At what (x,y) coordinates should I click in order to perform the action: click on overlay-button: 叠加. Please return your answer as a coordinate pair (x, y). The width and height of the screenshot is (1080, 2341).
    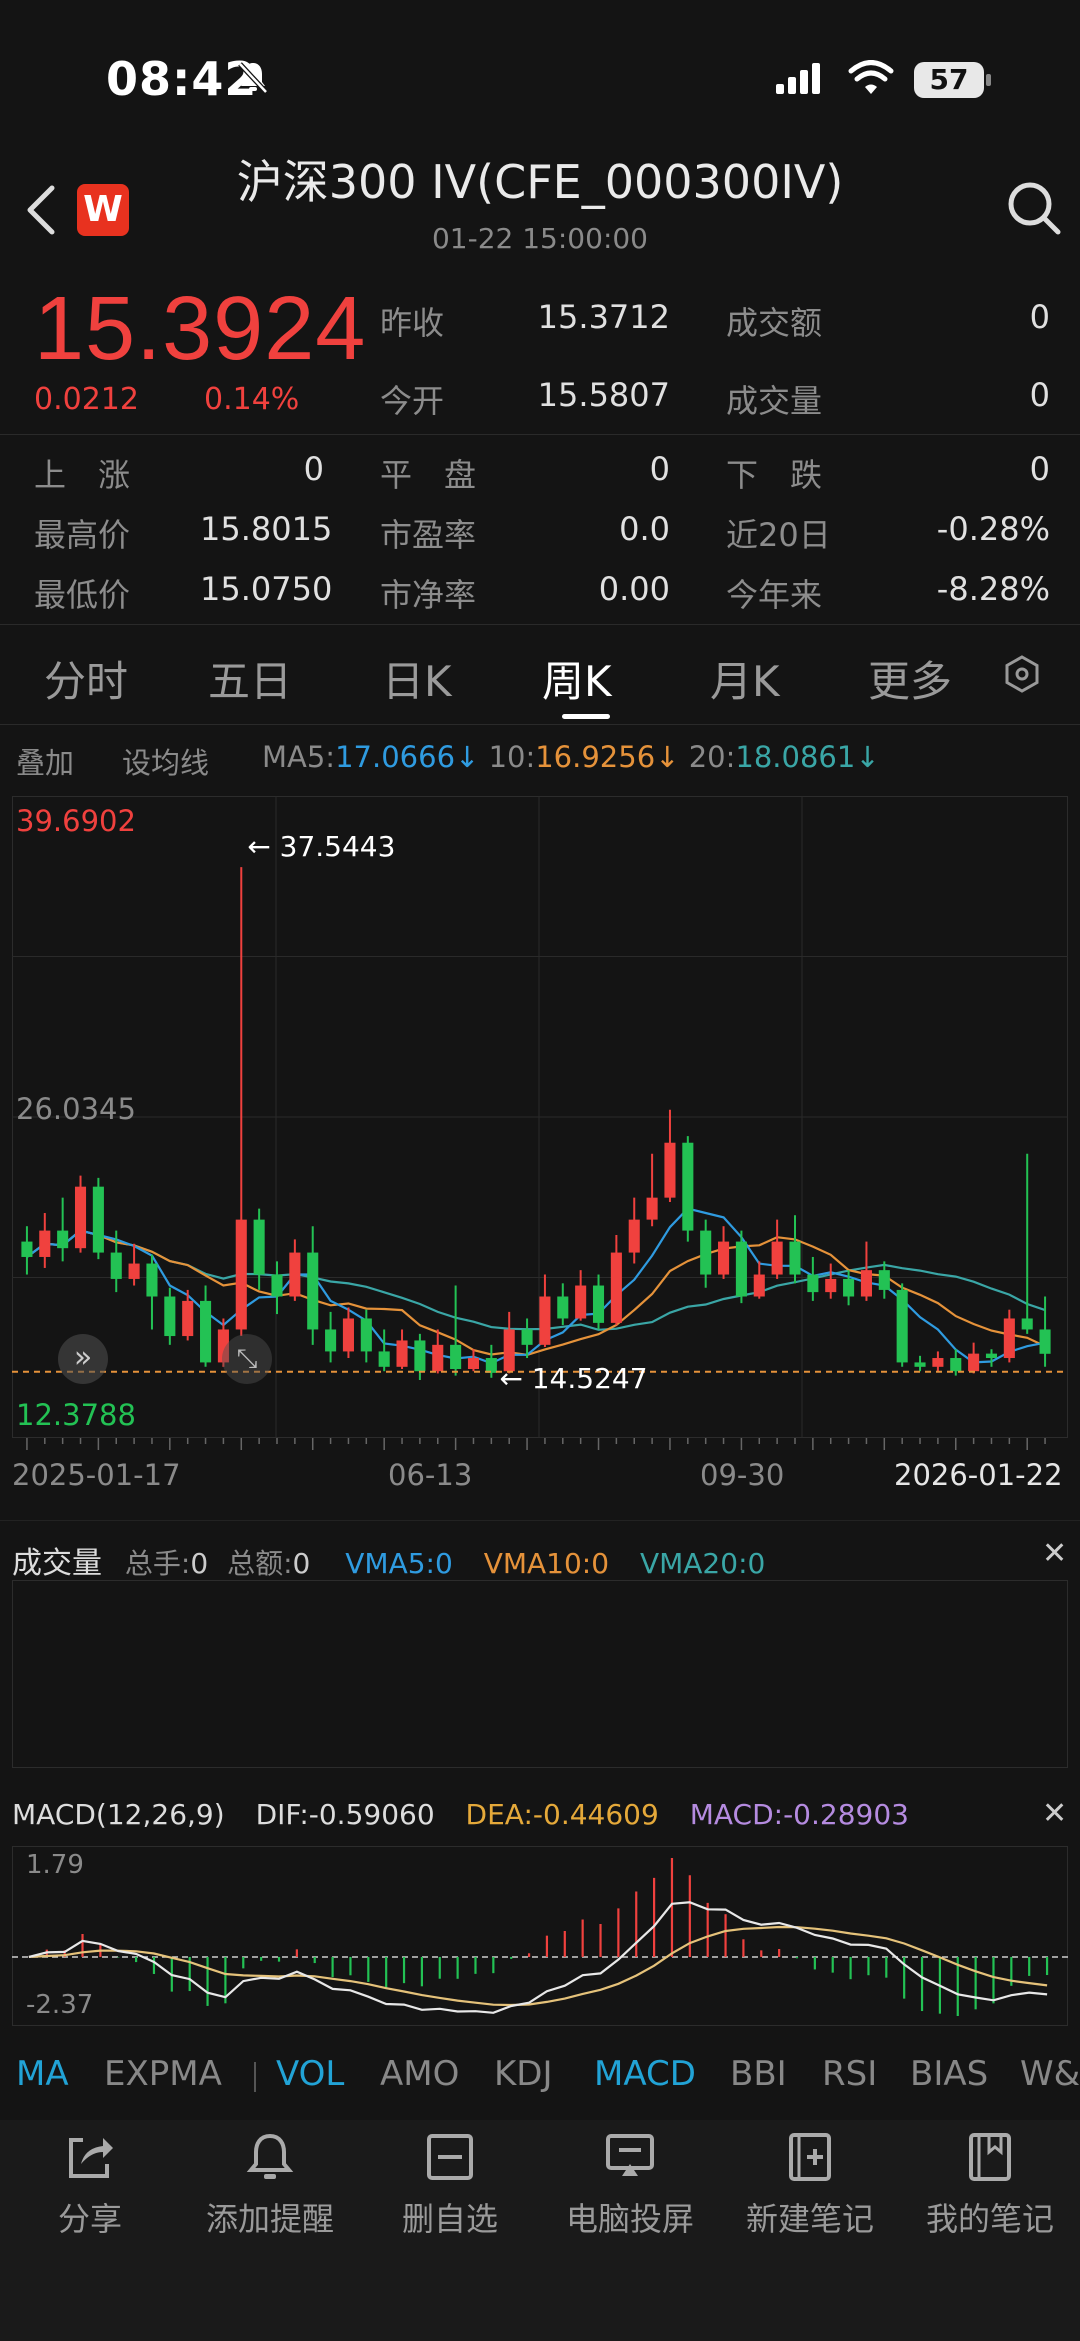
    Looking at the image, I should click on (45, 761).